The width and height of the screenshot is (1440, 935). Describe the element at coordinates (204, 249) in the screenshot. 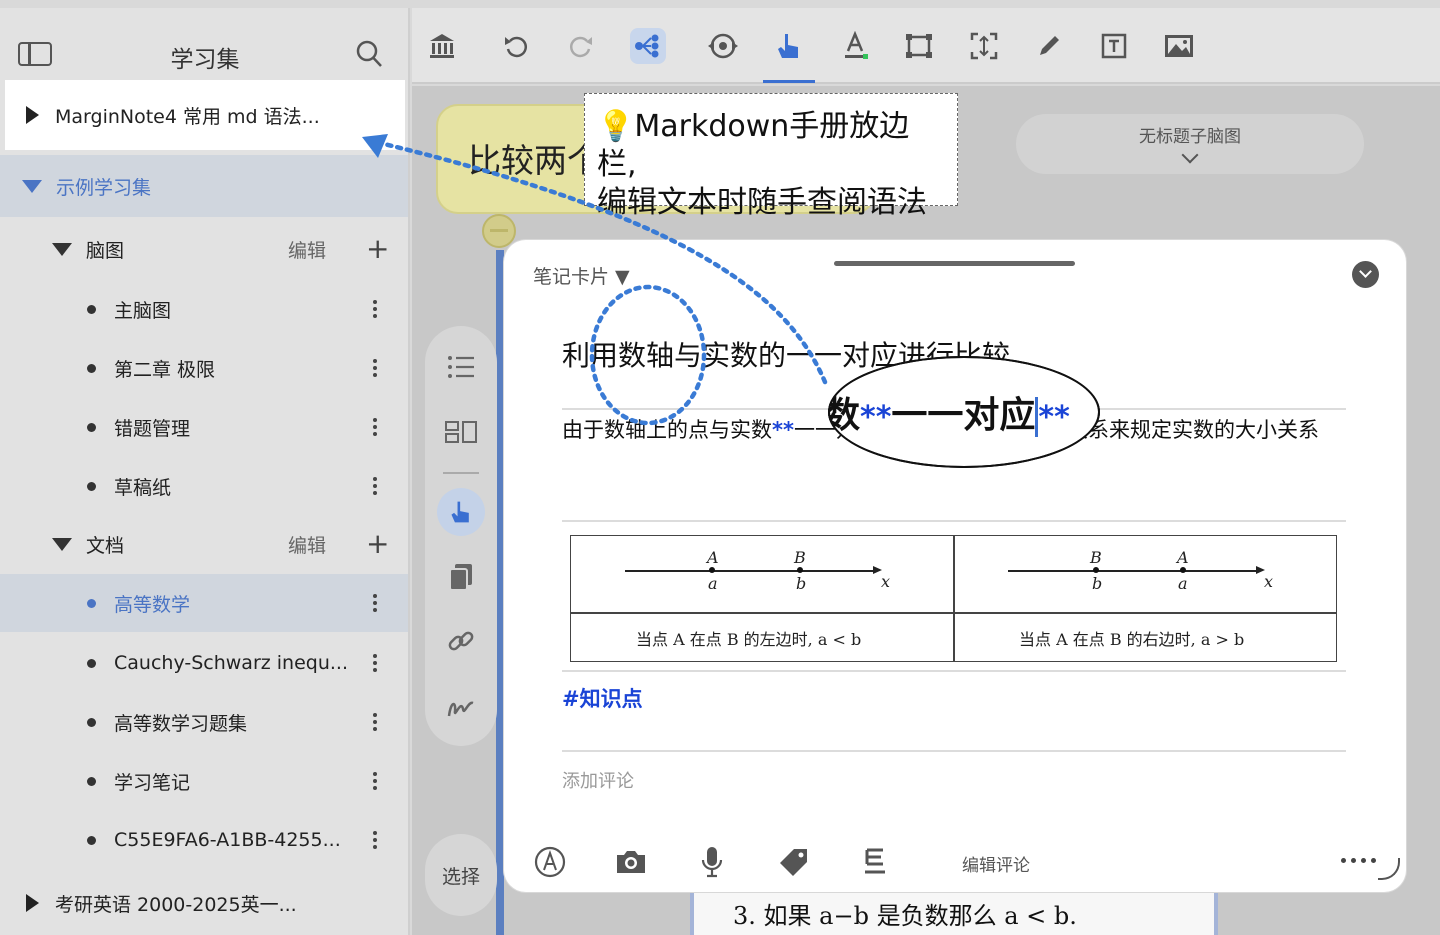

I see `sidebar-group-mindmaps: 脑图 编辑 +` at that location.